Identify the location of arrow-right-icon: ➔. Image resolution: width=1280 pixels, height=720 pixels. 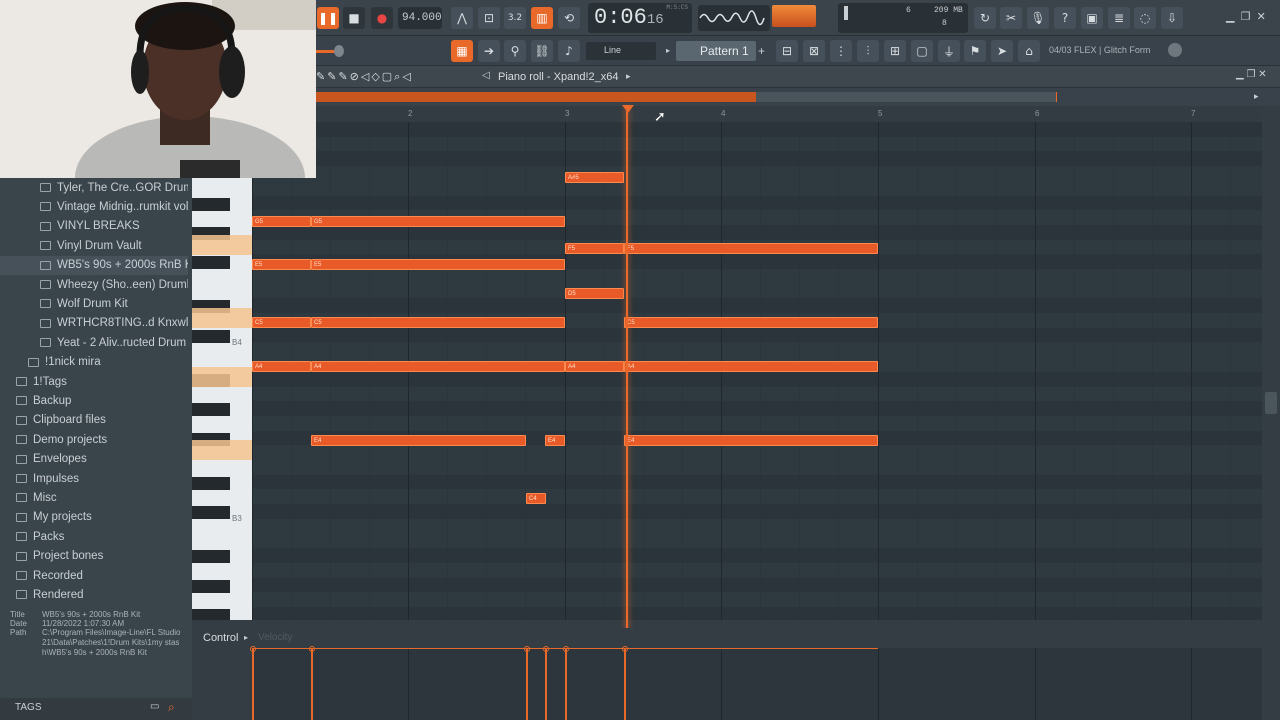
(489, 51).